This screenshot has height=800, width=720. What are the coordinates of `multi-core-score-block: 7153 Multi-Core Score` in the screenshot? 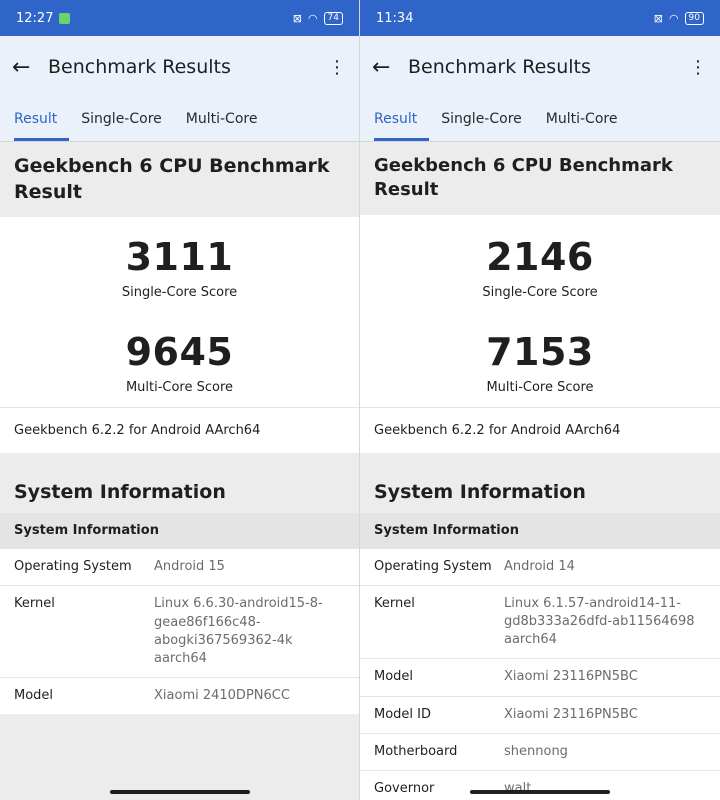 It's located at (540, 359).